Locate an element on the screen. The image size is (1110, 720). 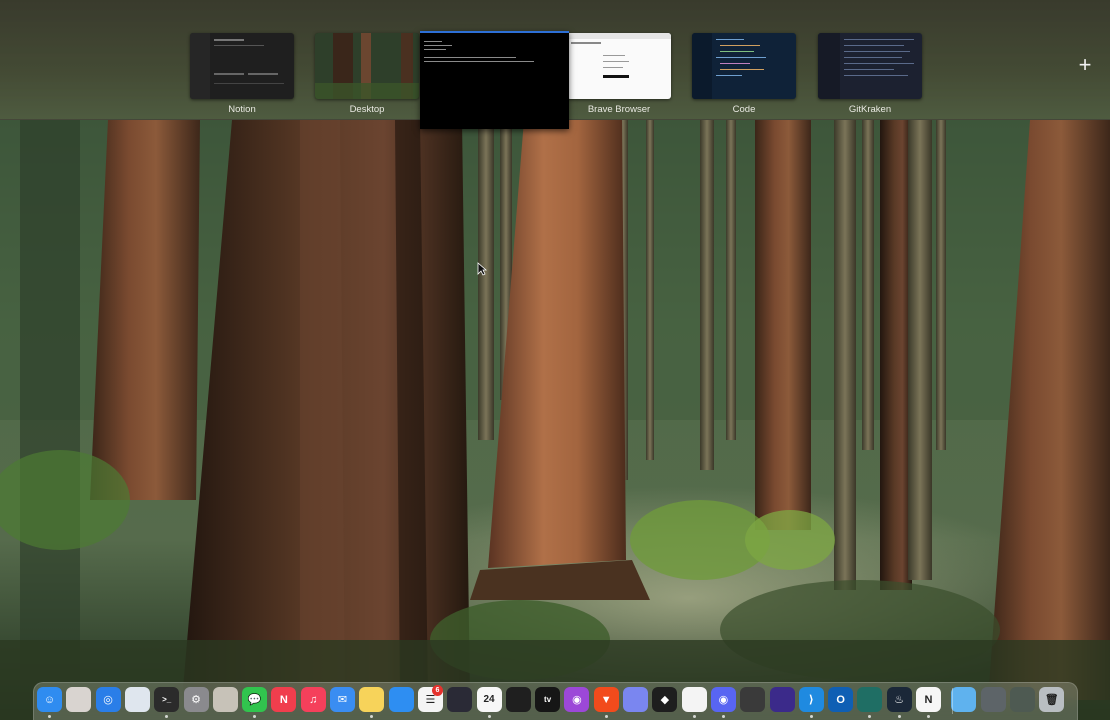
screenshot-icon is located at coordinates (518, 699).